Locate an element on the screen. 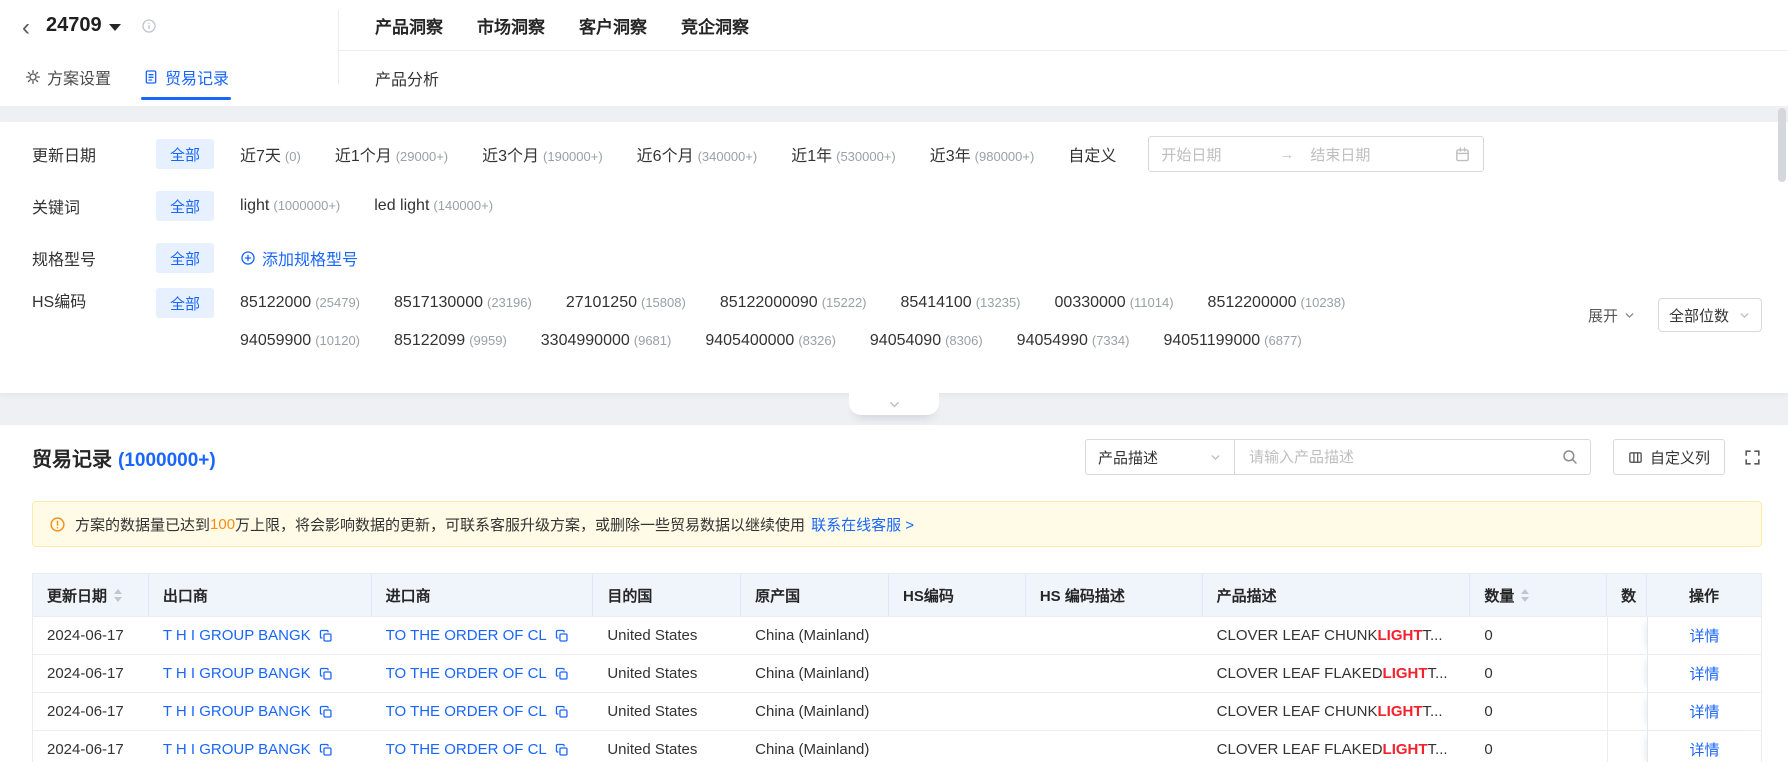 The image size is (1788, 762). filter-option: 近1年 (530000+) is located at coordinates (843, 154).